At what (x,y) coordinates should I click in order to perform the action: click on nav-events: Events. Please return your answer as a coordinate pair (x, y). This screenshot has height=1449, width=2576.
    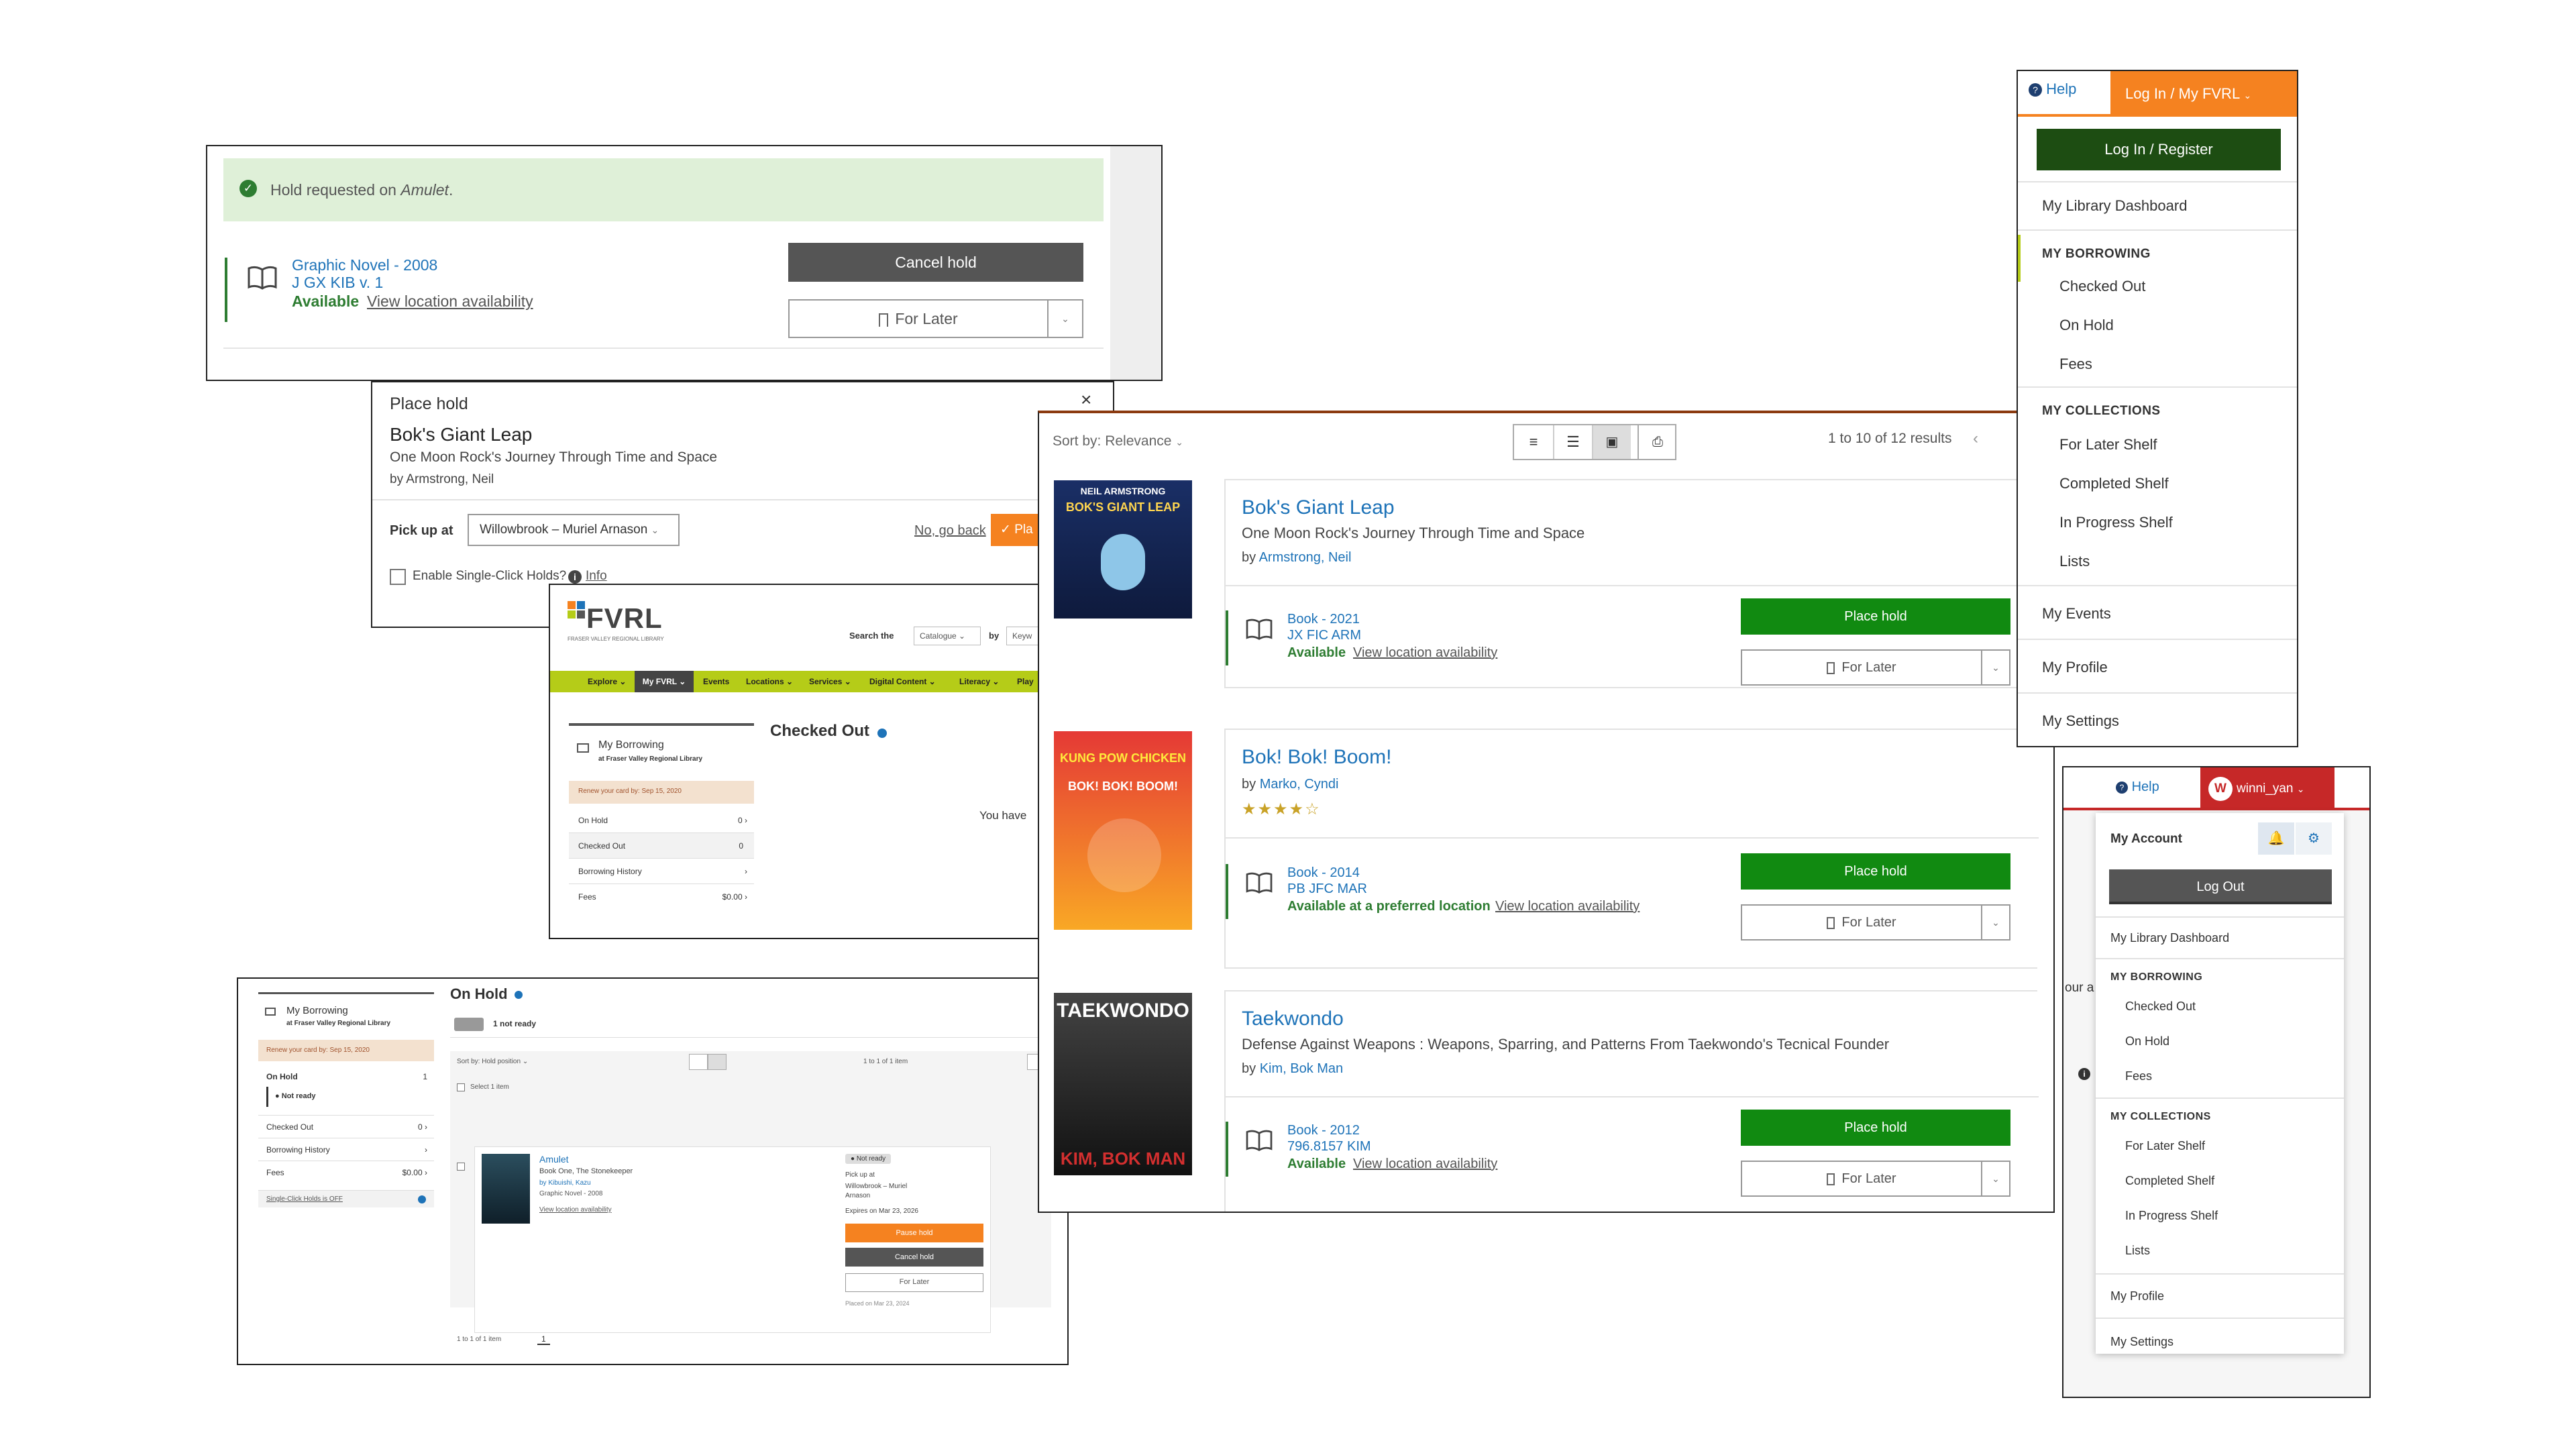
    Looking at the image, I should click on (716, 681).